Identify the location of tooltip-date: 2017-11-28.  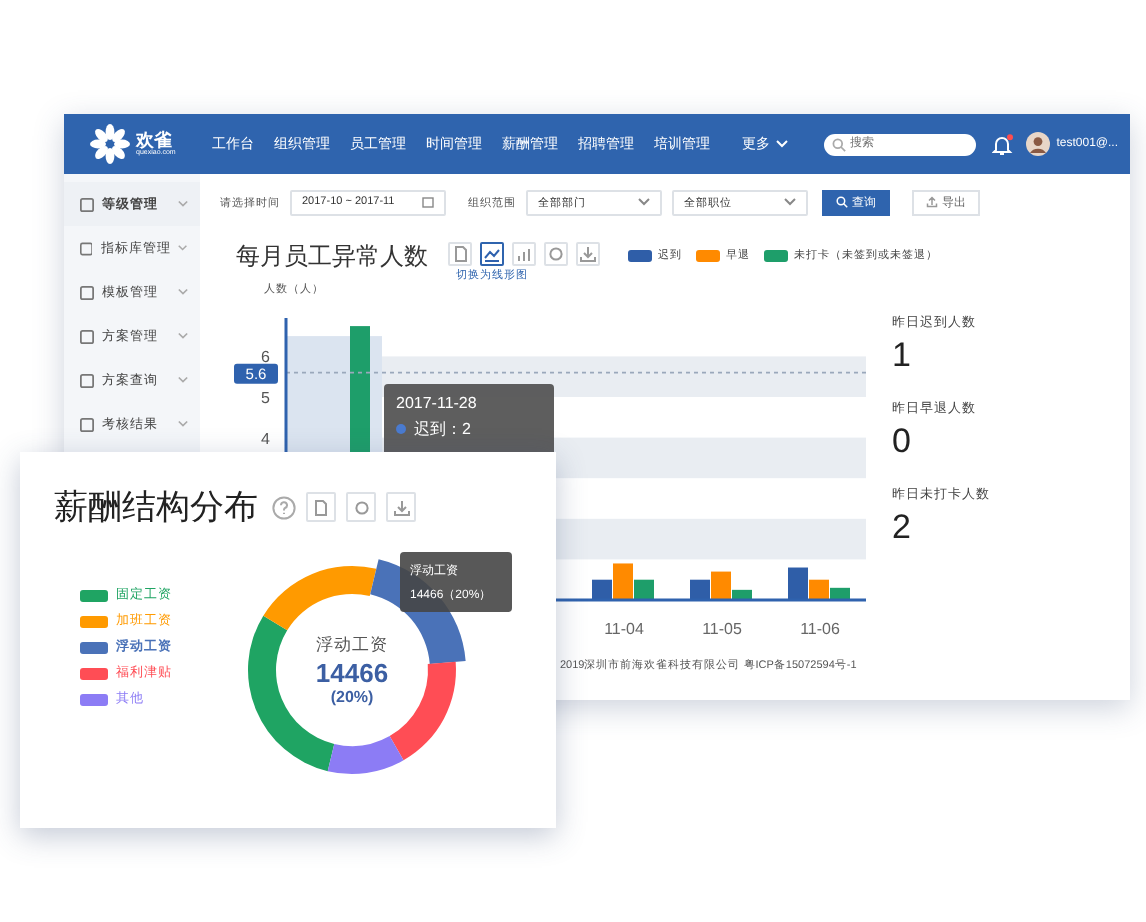
(437, 403).